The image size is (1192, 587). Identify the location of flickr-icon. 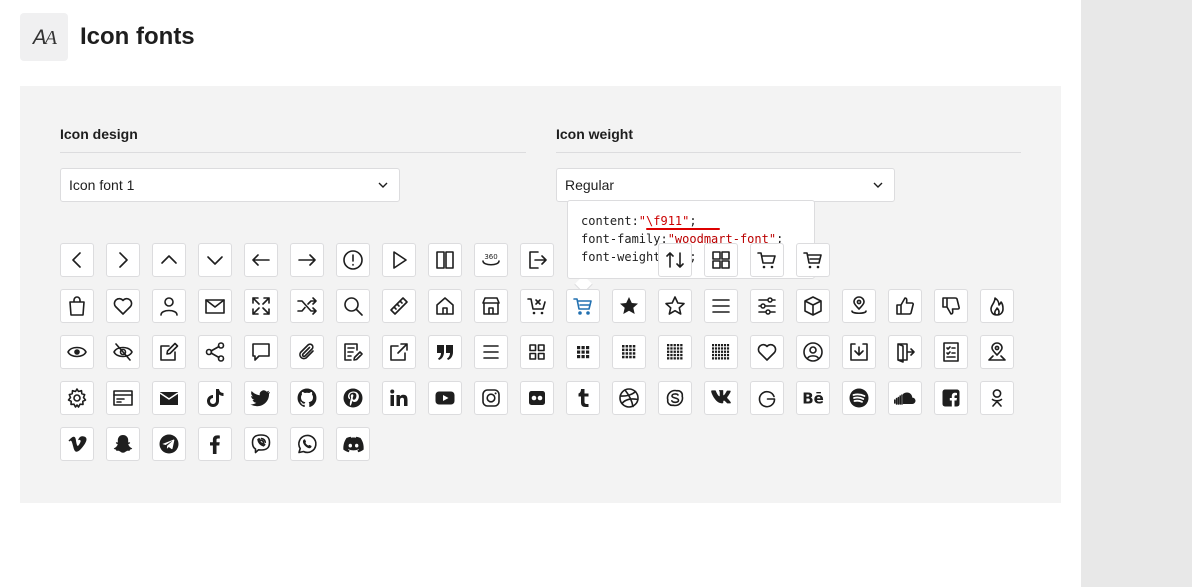
(537, 398).